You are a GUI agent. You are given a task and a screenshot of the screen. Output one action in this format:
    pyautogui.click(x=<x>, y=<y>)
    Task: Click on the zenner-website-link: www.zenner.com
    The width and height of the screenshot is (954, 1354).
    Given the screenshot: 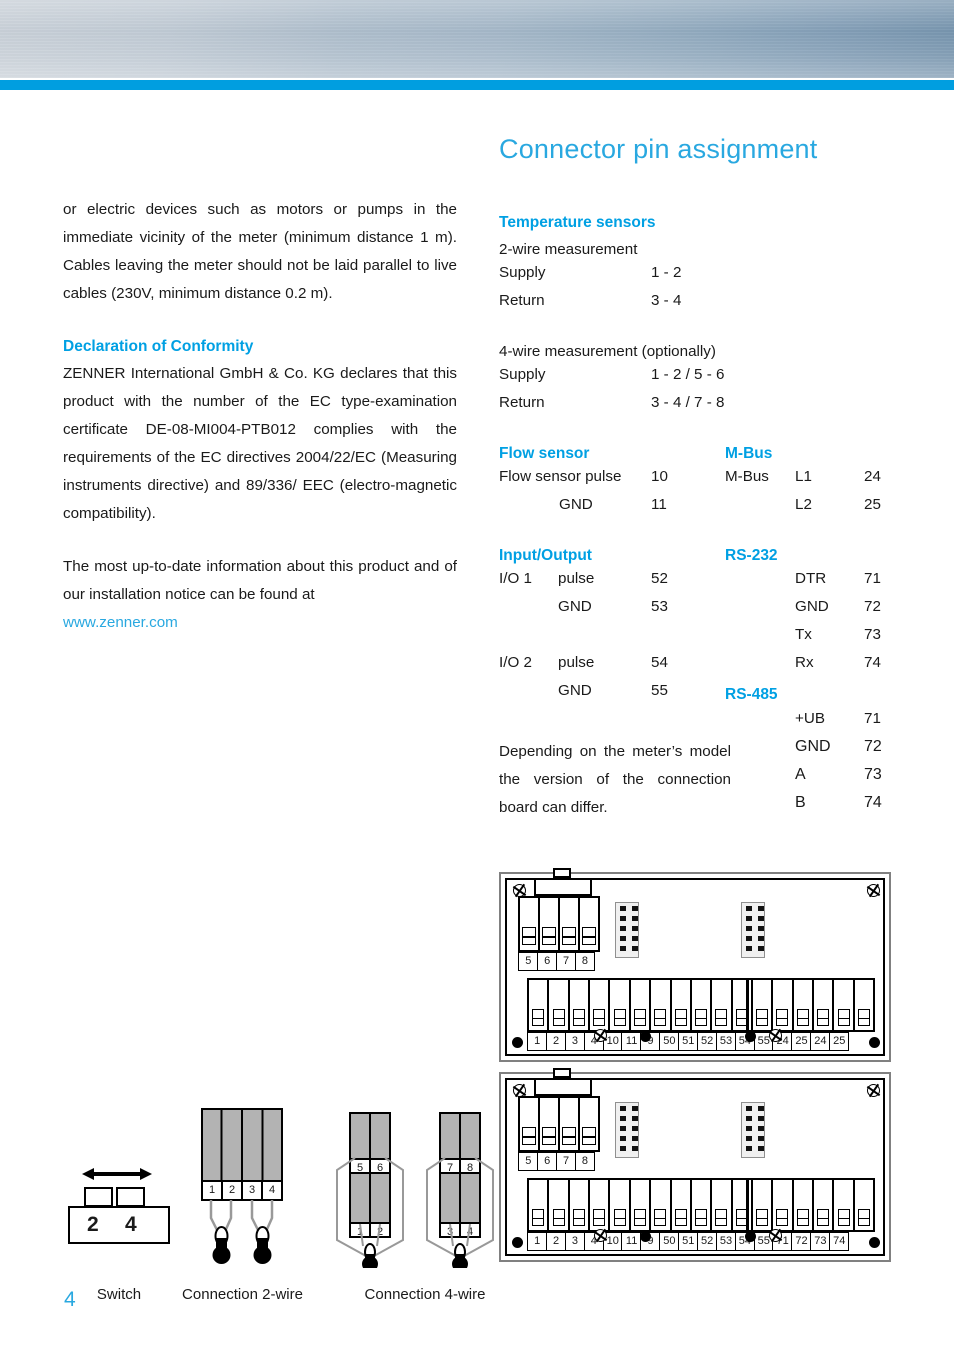 What is the action you would take?
    pyautogui.click(x=120, y=622)
    